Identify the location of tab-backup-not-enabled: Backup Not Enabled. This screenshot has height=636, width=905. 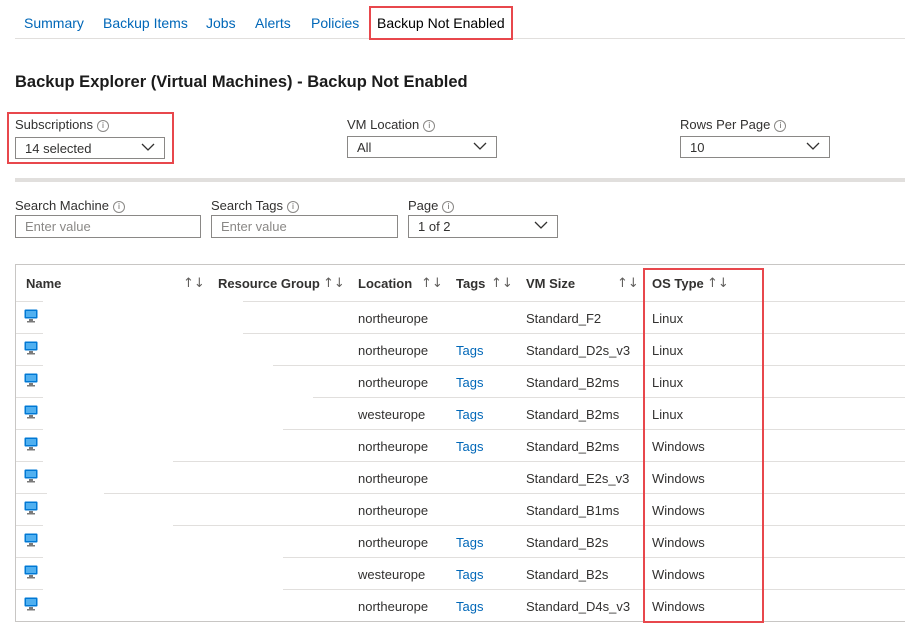
(441, 23).